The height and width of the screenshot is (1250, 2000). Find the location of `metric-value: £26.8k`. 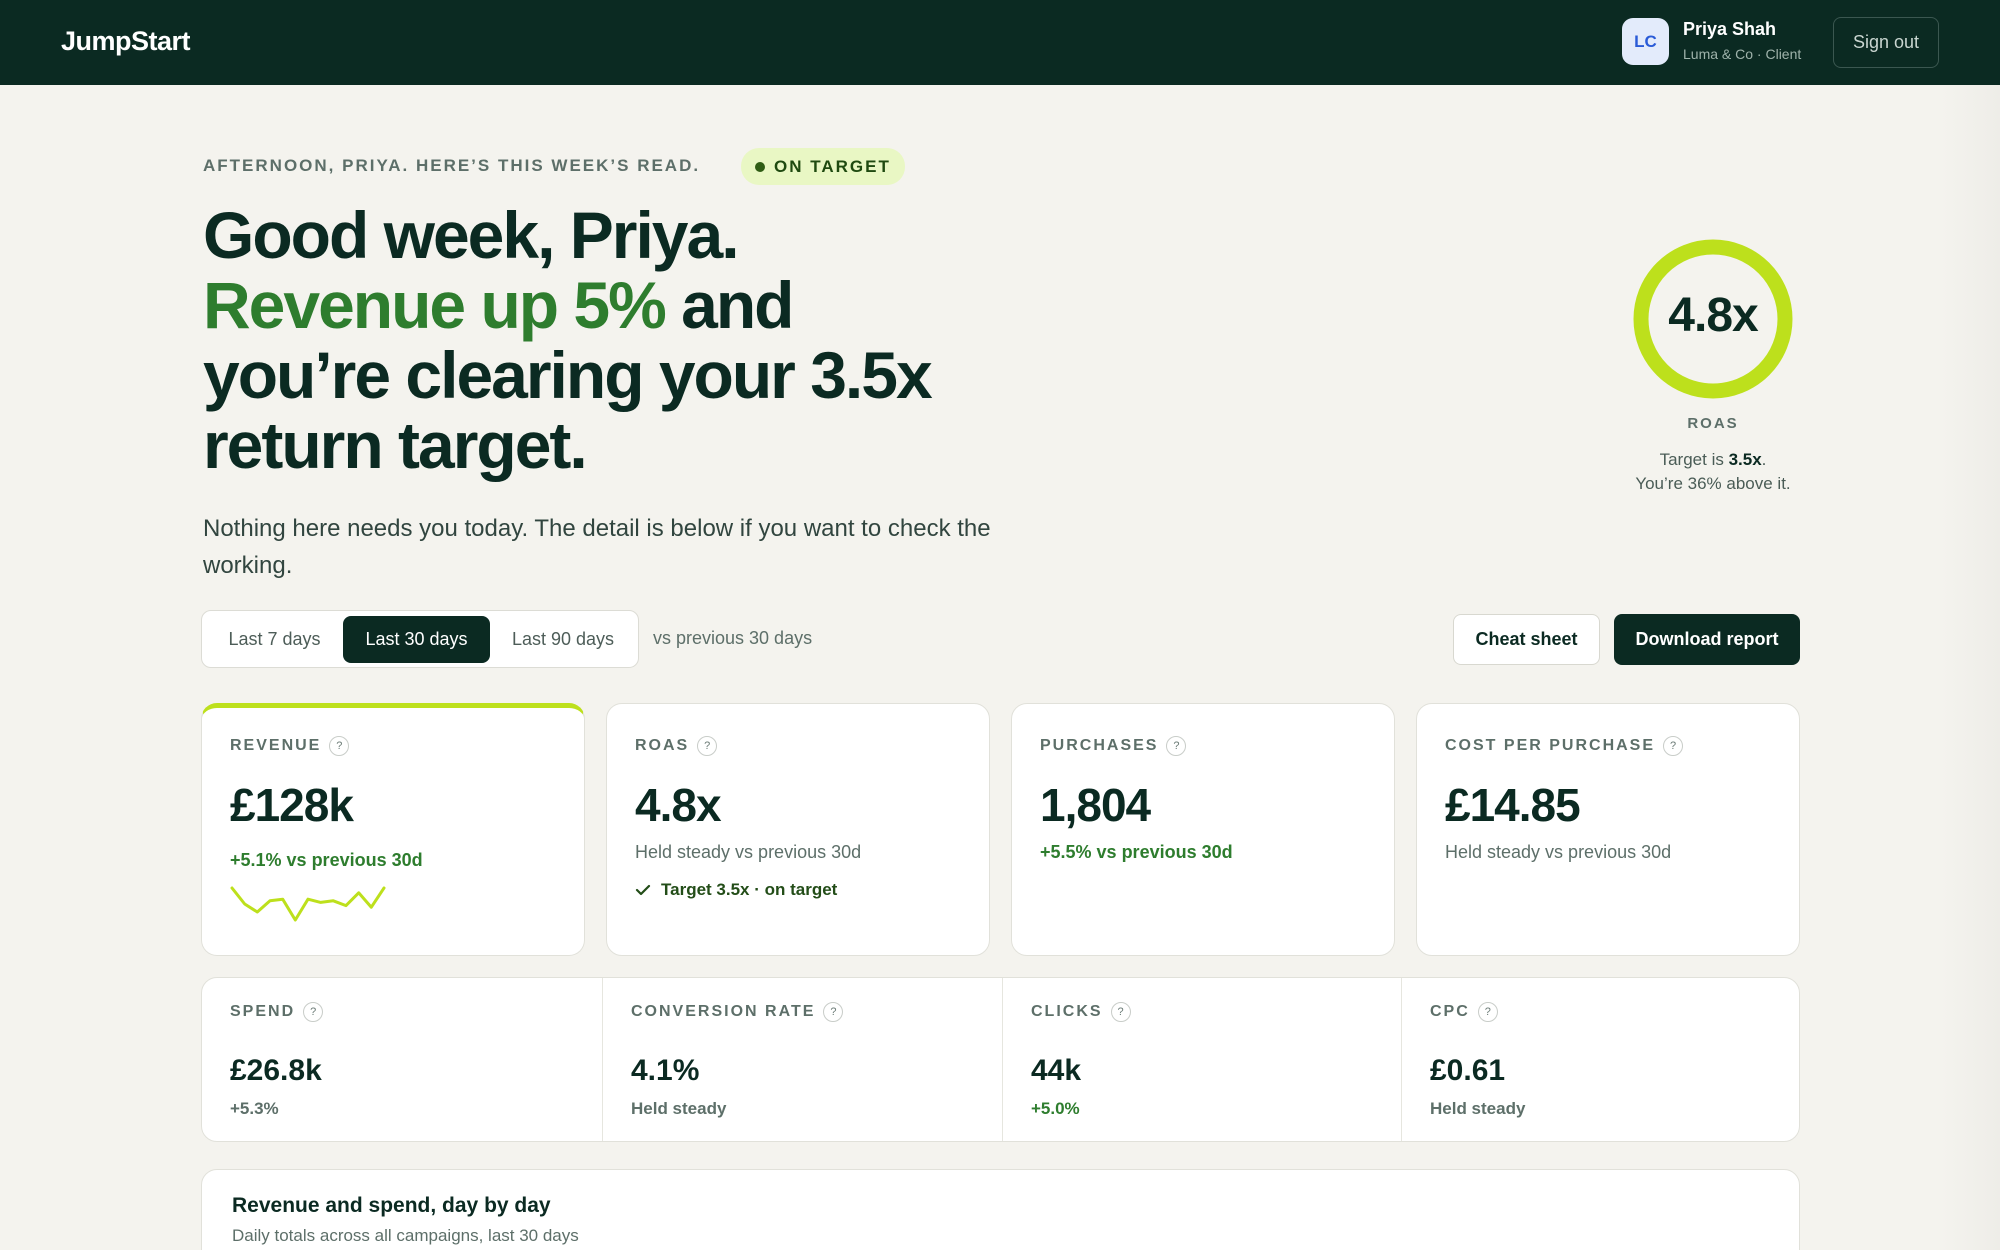

metric-value: £26.8k is located at coordinates (276, 1070).